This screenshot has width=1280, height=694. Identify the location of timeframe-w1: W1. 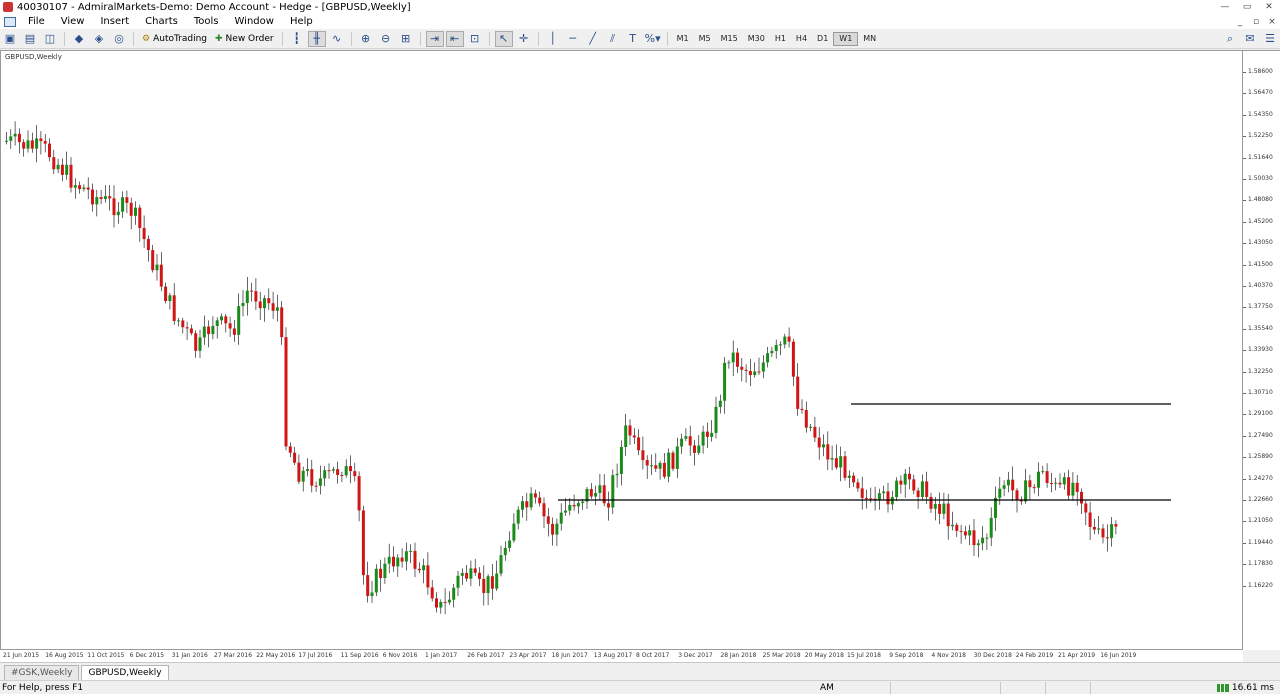
(846, 38).